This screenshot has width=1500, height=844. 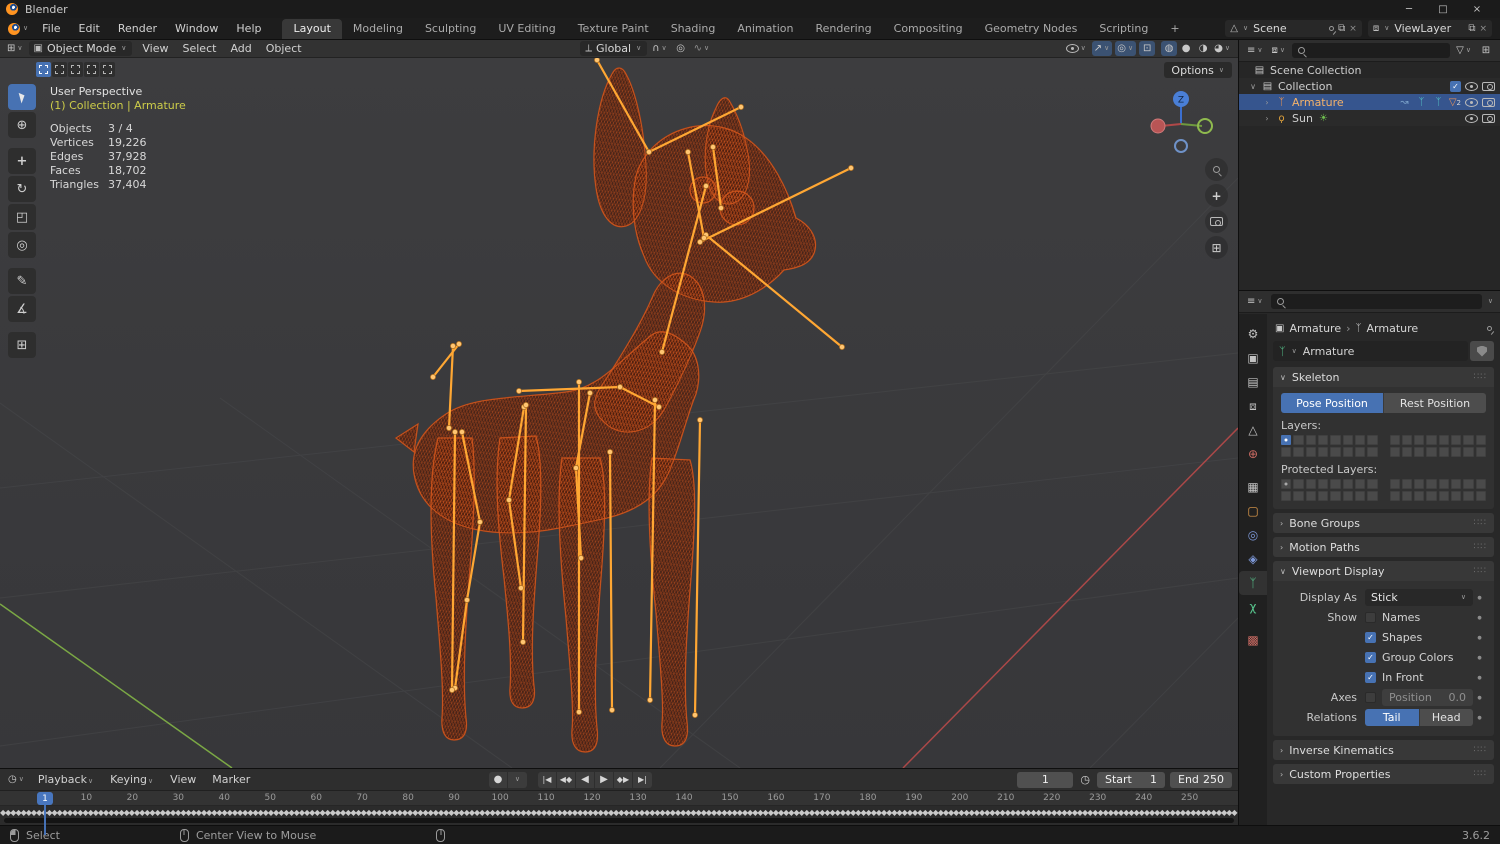 I want to click on current-frame-marker: 1, so click(x=45, y=813).